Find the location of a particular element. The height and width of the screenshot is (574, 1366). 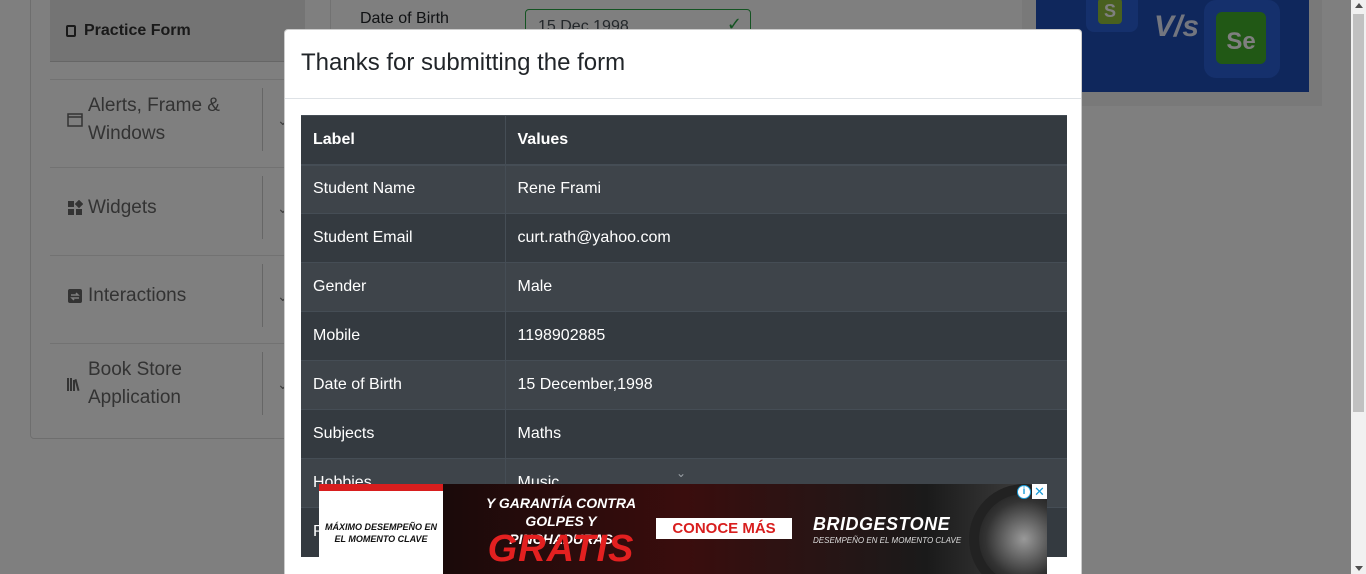

ad-brand-logo: BRIDGESTONE is located at coordinates (882, 524).